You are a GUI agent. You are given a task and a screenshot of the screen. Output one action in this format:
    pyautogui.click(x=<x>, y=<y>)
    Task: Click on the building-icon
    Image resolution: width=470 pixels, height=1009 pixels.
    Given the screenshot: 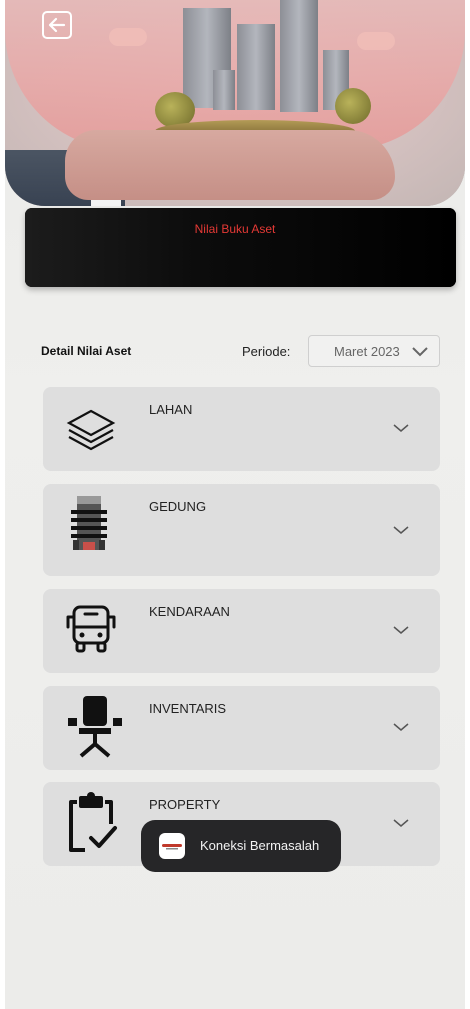 What is the action you would take?
    pyautogui.click(x=89, y=523)
    